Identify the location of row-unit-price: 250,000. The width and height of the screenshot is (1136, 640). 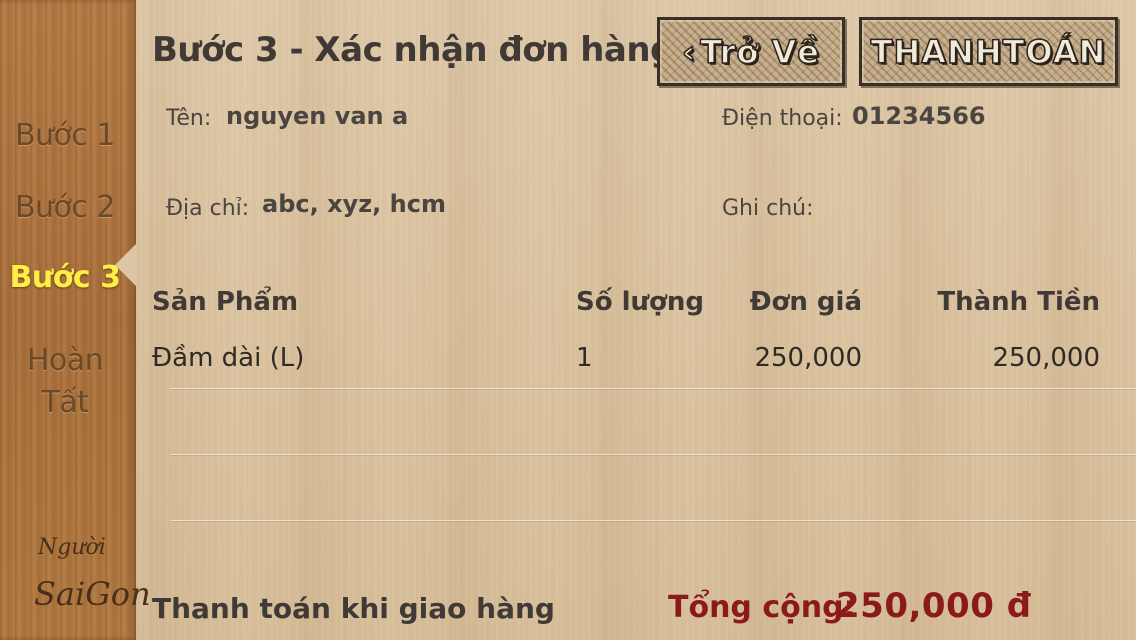
(808, 358).